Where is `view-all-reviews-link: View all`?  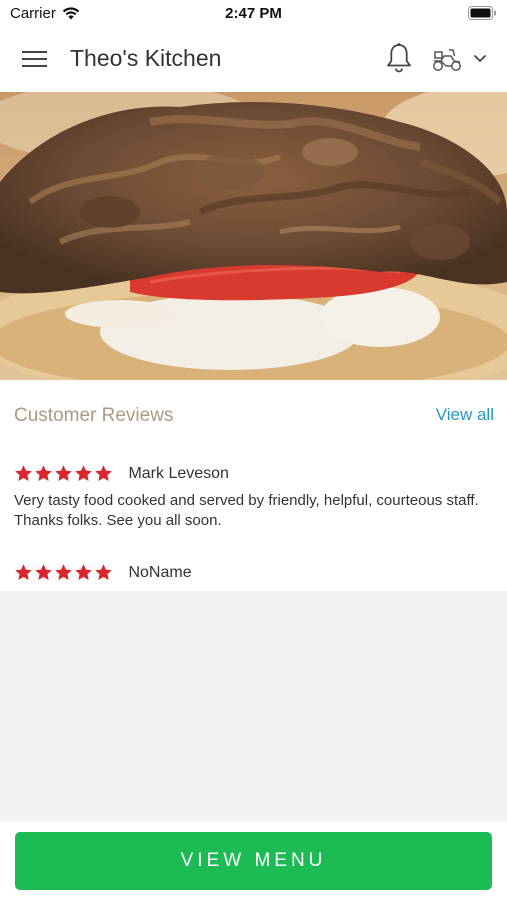 view-all-reviews-link: View all is located at coordinates (465, 415).